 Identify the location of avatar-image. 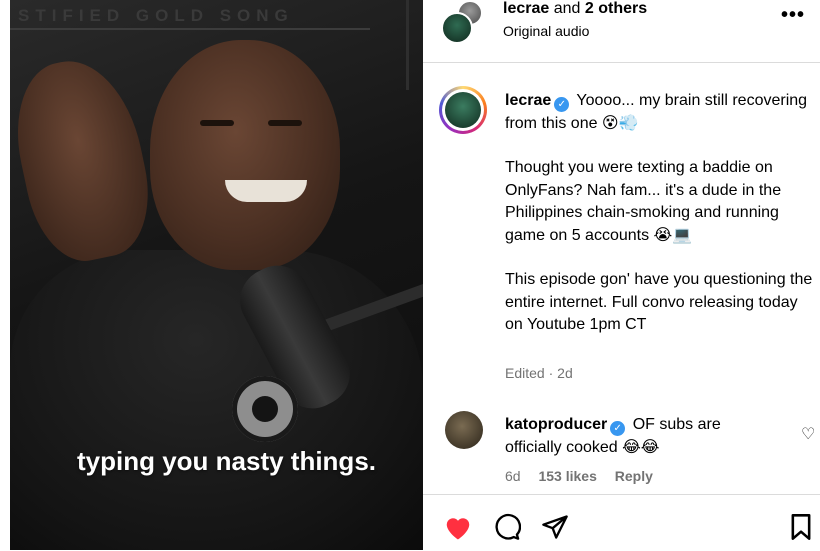
(463, 110).